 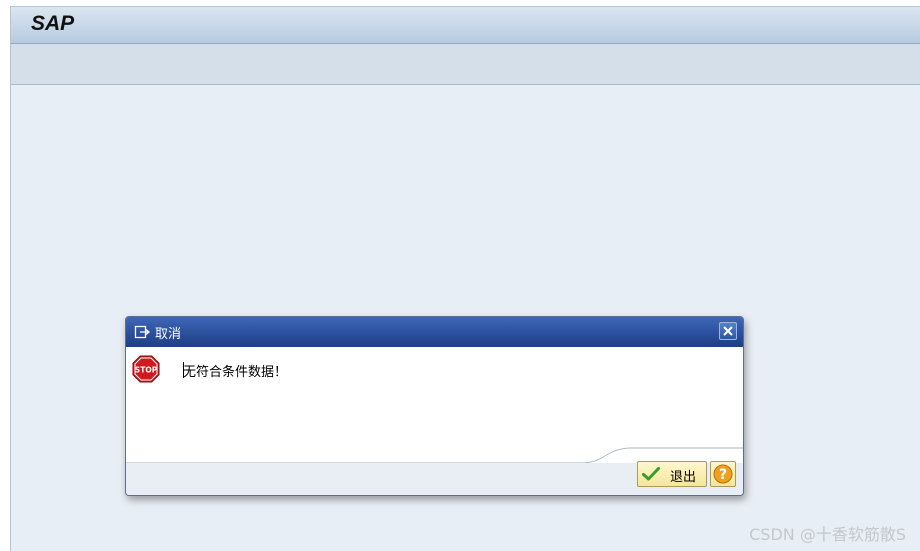 I want to click on application-toolbar, so click(x=465, y=64).